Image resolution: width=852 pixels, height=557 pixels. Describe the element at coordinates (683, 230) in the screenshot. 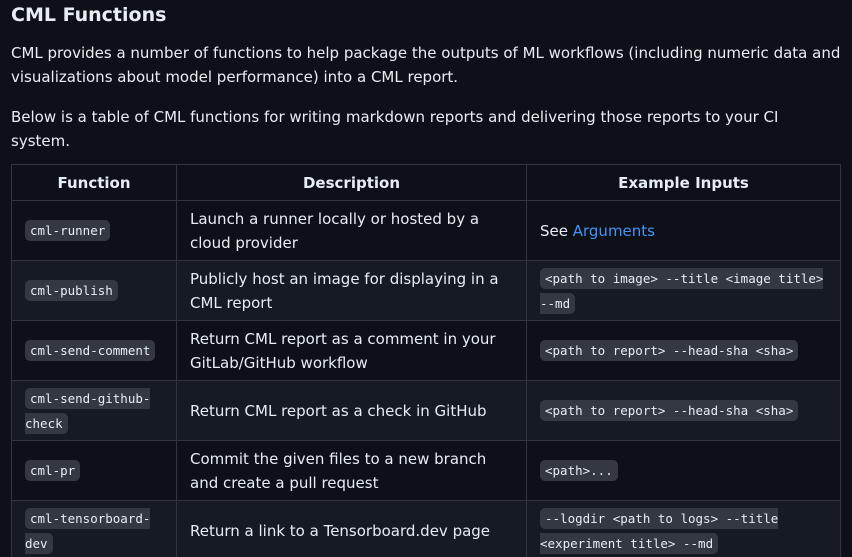

I see `example-cell: See Arguments` at that location.